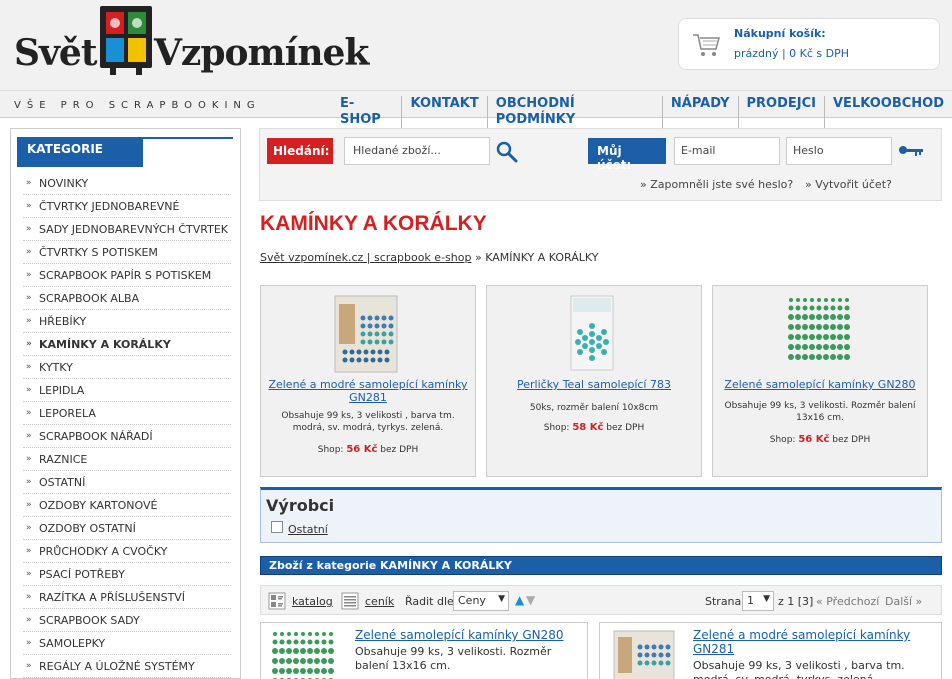 This screenshot has width=952, height=679. I want to click on sidebar-category-item: » LEPIDLA, so click(127, 390).